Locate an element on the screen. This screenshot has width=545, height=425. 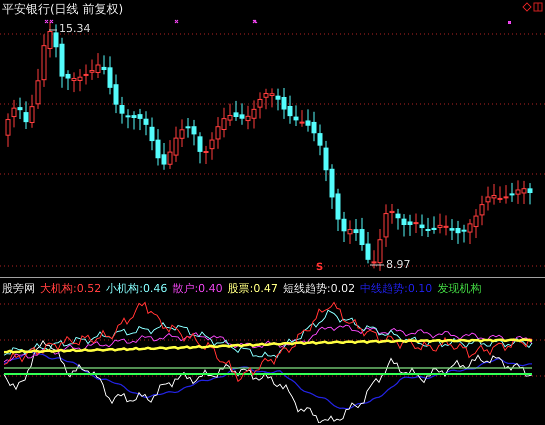
marker-icon is located at coordinates (509, 22).